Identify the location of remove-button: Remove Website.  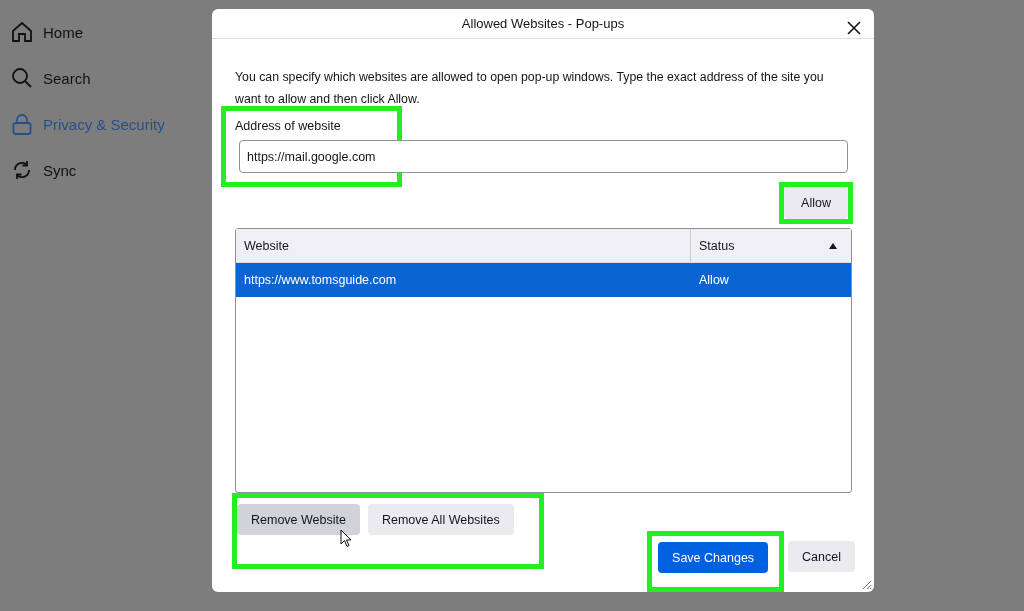
(298, 519).